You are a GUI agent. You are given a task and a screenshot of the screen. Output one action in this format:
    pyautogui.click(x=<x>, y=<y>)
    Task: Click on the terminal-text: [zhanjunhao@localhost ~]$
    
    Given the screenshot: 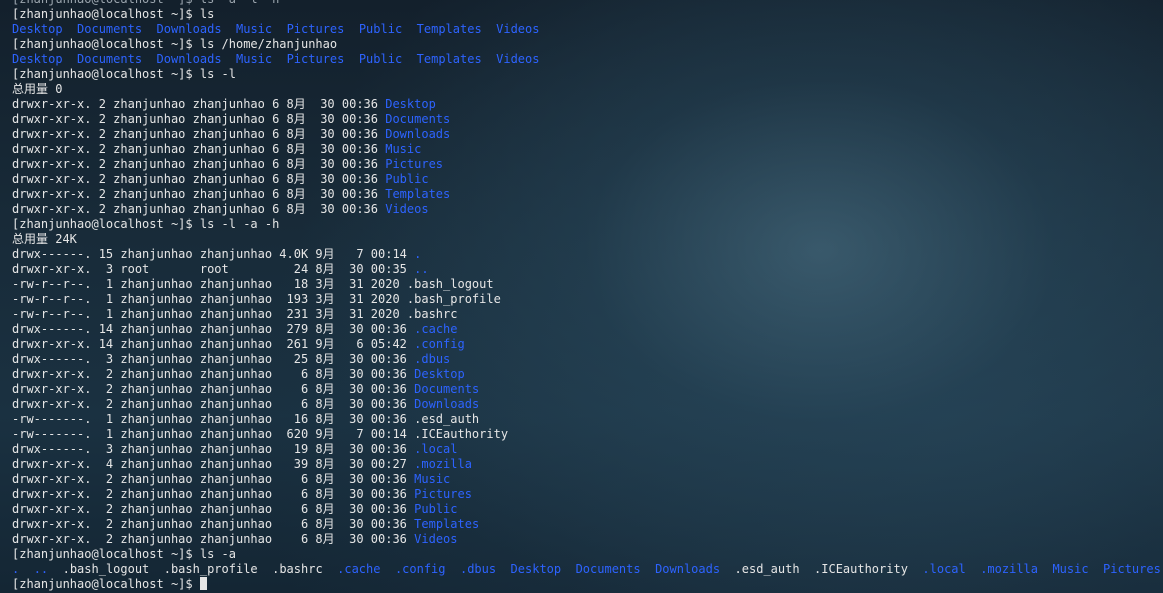 What is the action you would take?
    pyautogui.click(x=106, y=584)
    